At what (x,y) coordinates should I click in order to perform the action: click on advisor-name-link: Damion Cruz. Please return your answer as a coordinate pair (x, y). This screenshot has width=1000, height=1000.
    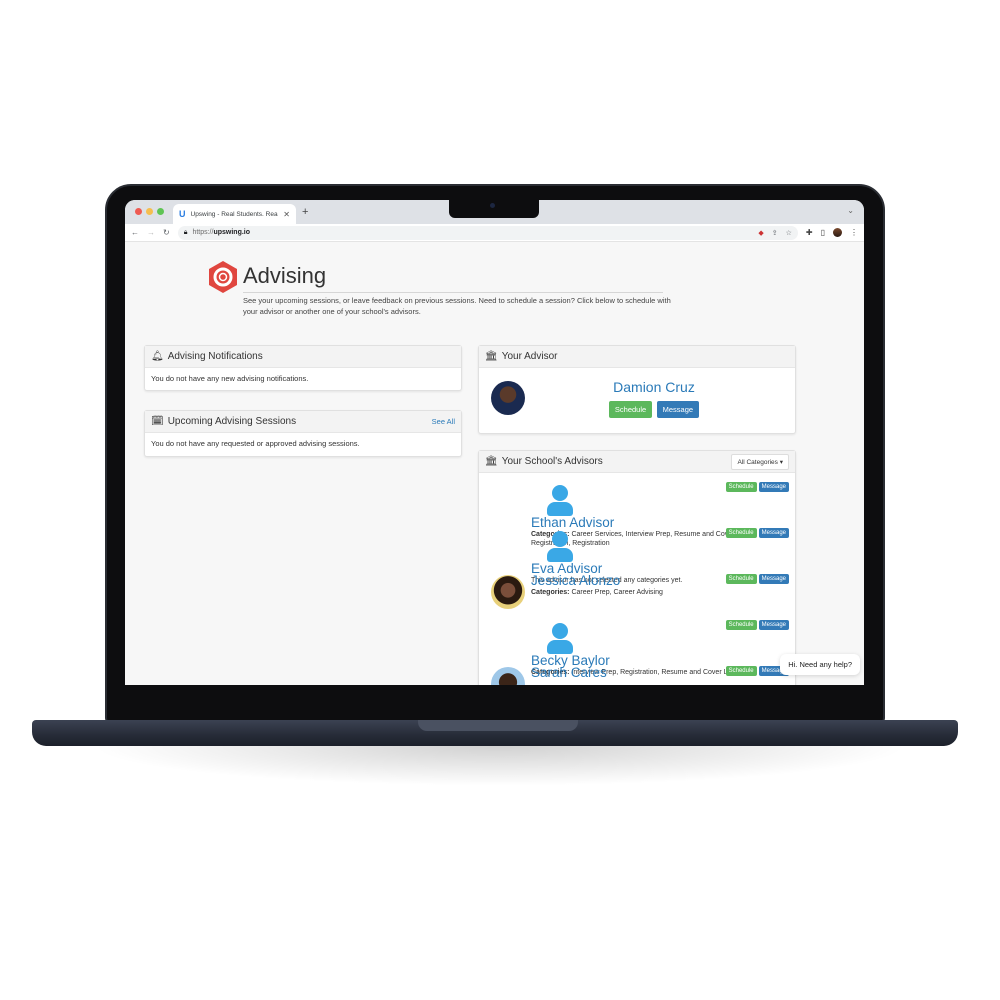
    Looking at the image, I should click on (654, 387).